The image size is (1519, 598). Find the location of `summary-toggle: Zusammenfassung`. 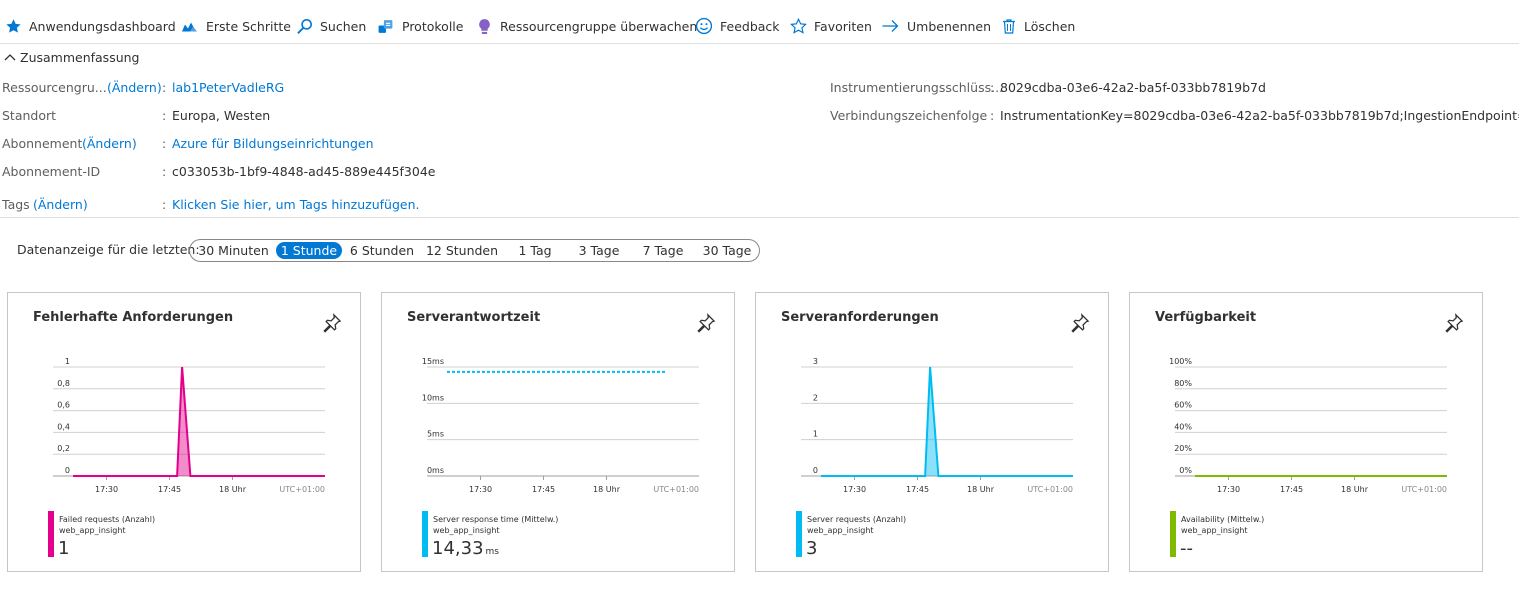

summary-toggle: Zusammenfassung is located at coordinates (72, 57).